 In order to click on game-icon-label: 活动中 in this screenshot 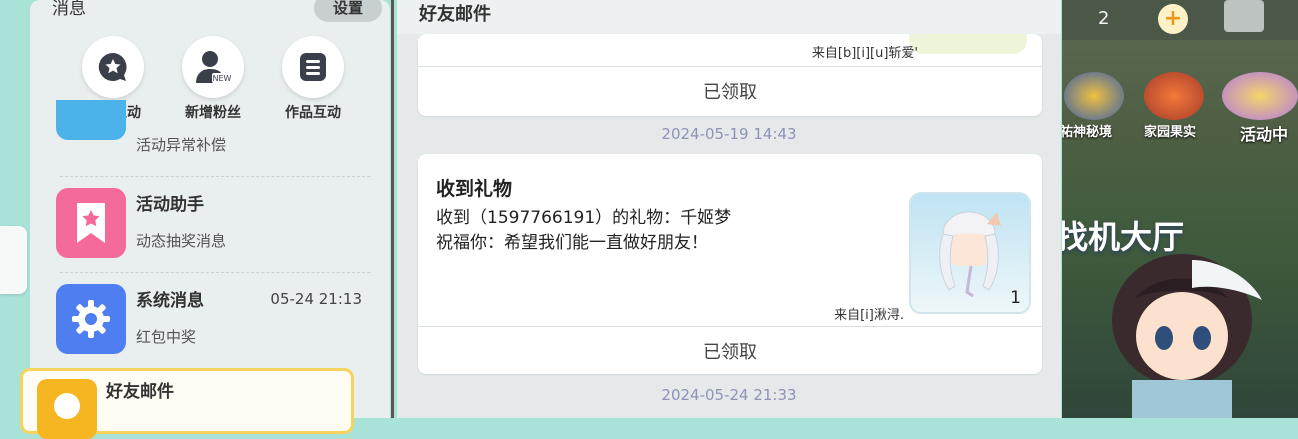, I will do `click(1264, 134)`.